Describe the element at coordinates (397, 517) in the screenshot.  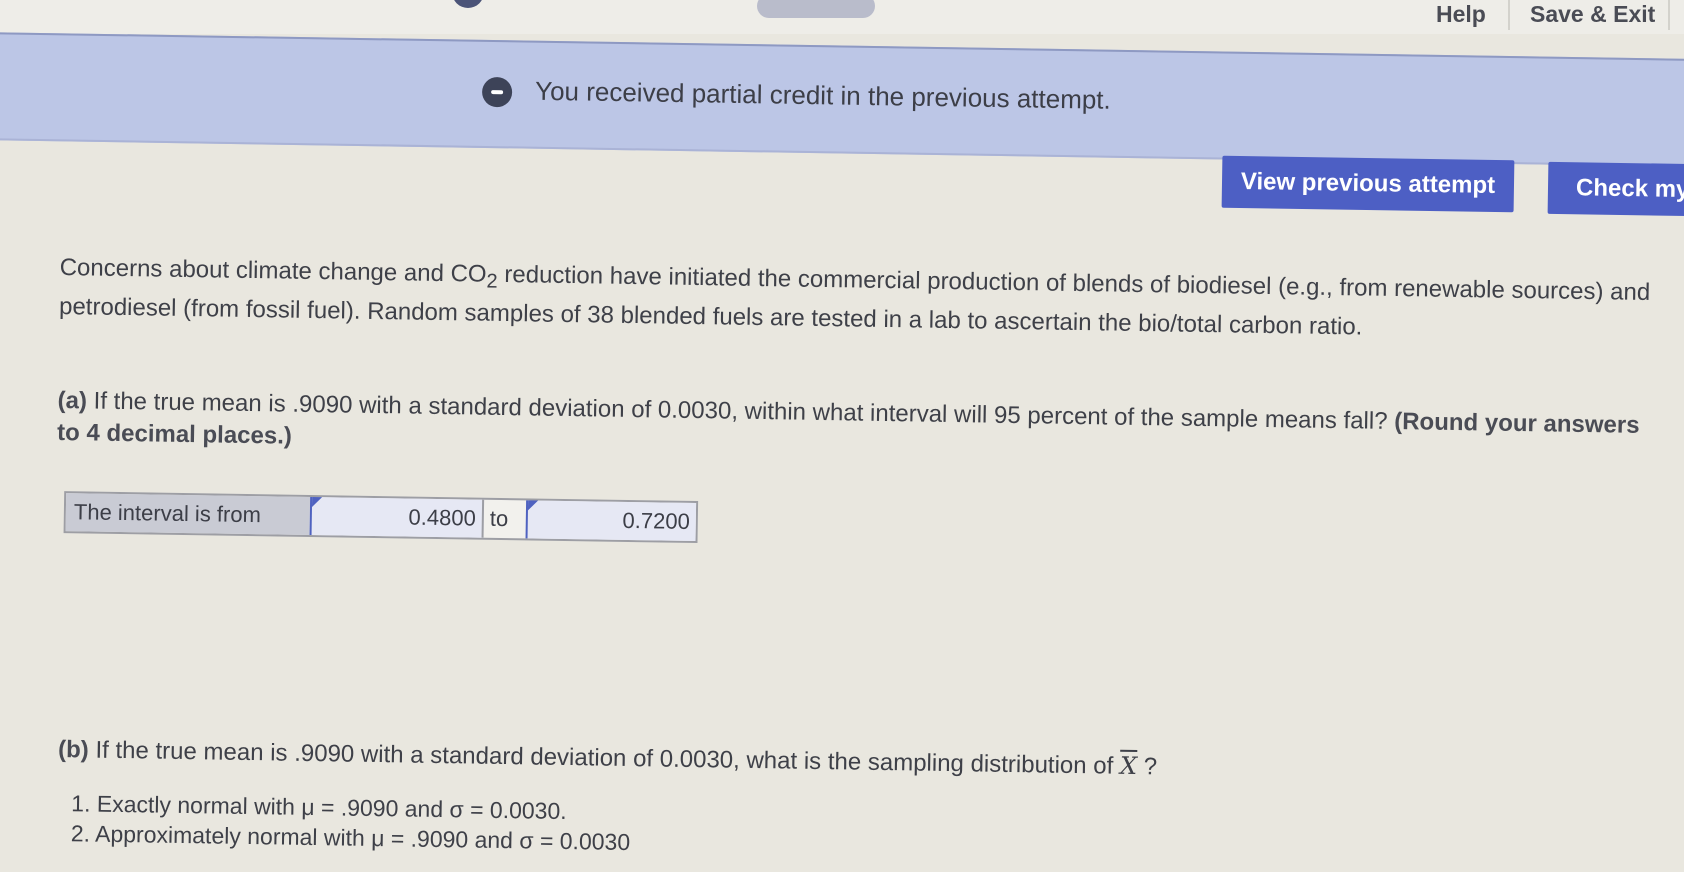
I see `interval-from-input: 0.4800` at that location.